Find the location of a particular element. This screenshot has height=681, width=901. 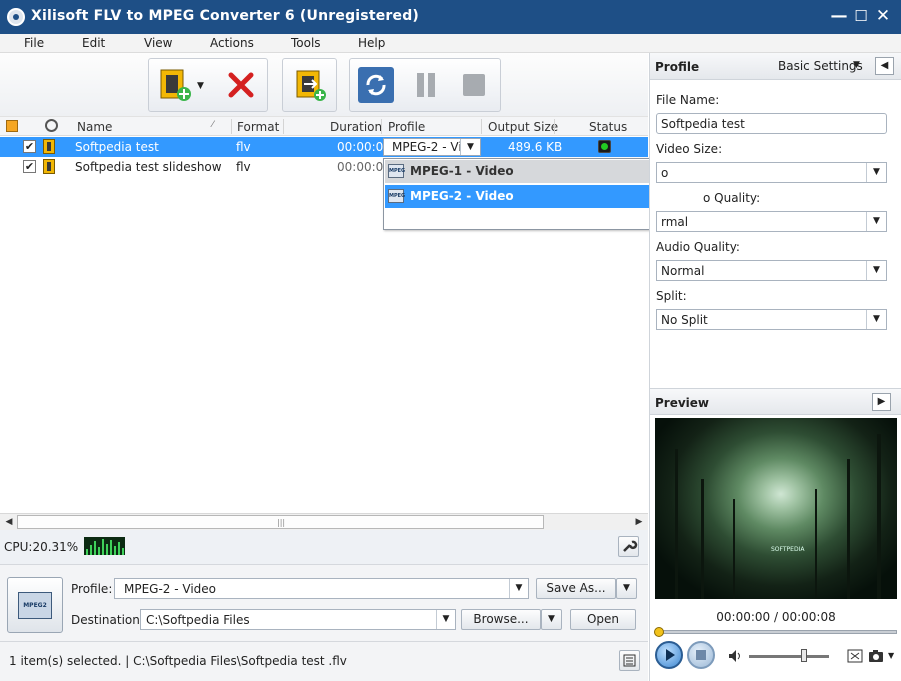

column-format: Format is located at coordinates (258, 127).